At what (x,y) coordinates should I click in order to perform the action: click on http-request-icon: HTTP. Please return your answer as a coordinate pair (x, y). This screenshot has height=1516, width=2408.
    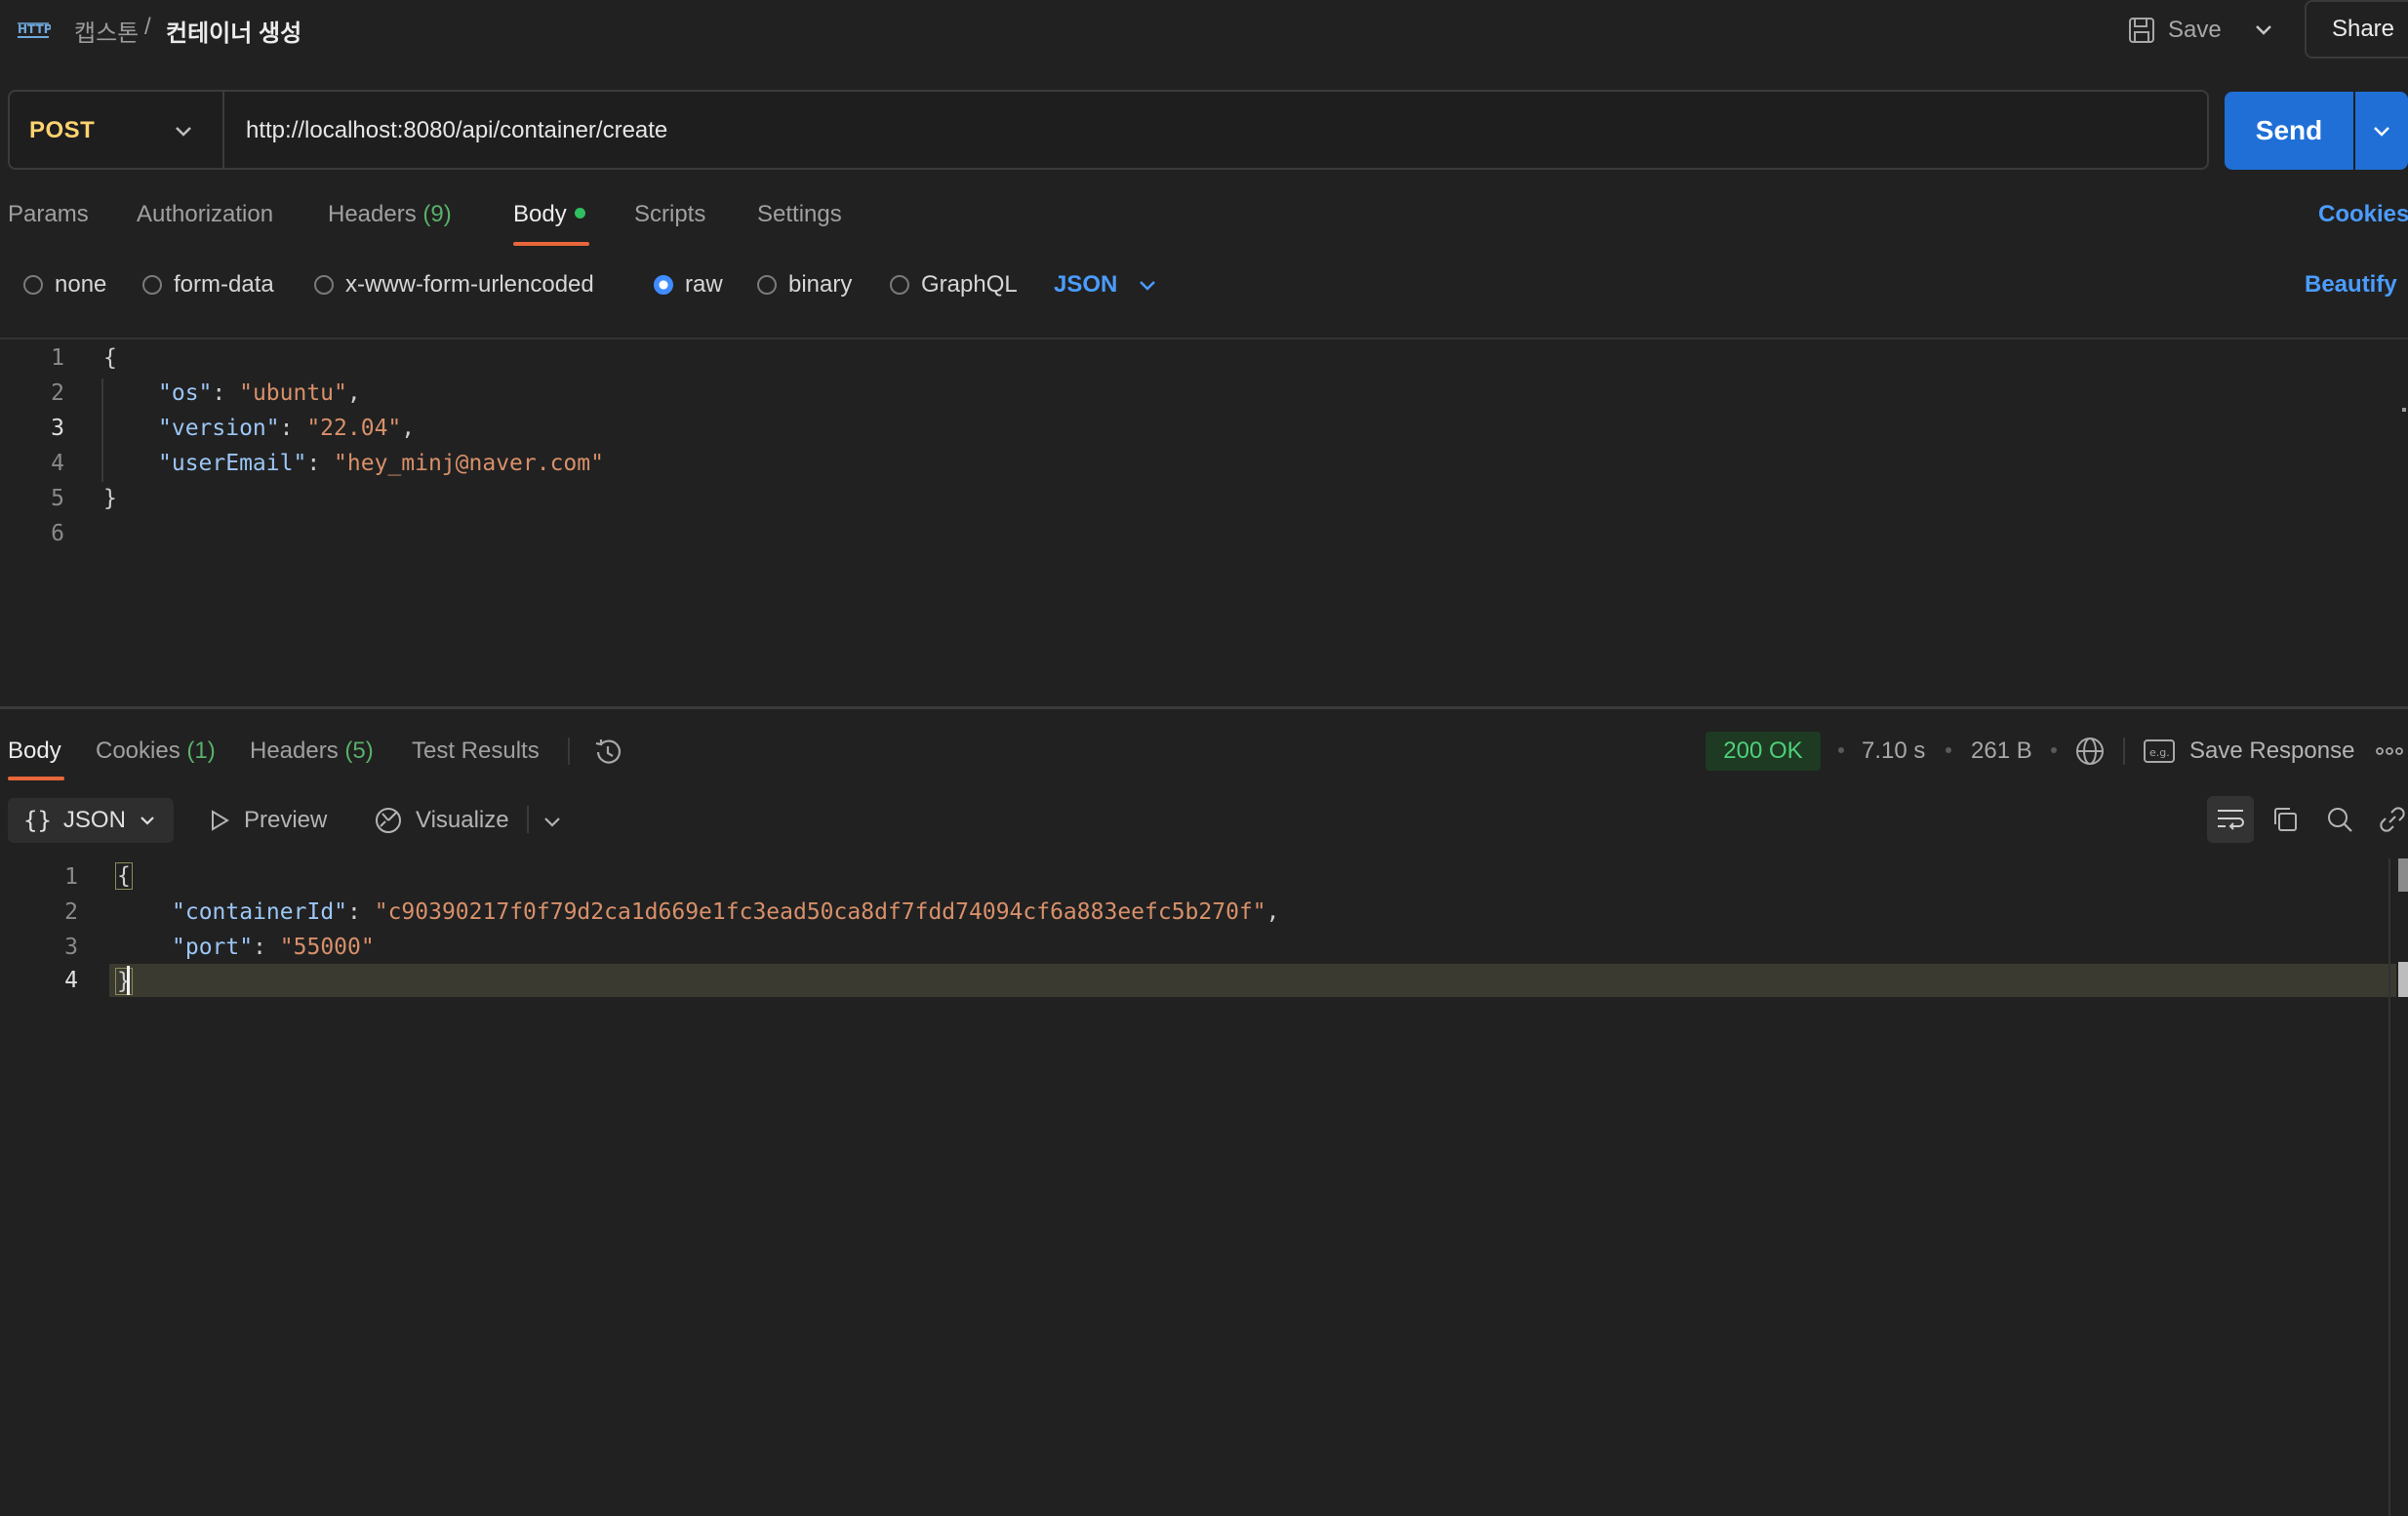
    Looking at the image, I should click on (34, 30).